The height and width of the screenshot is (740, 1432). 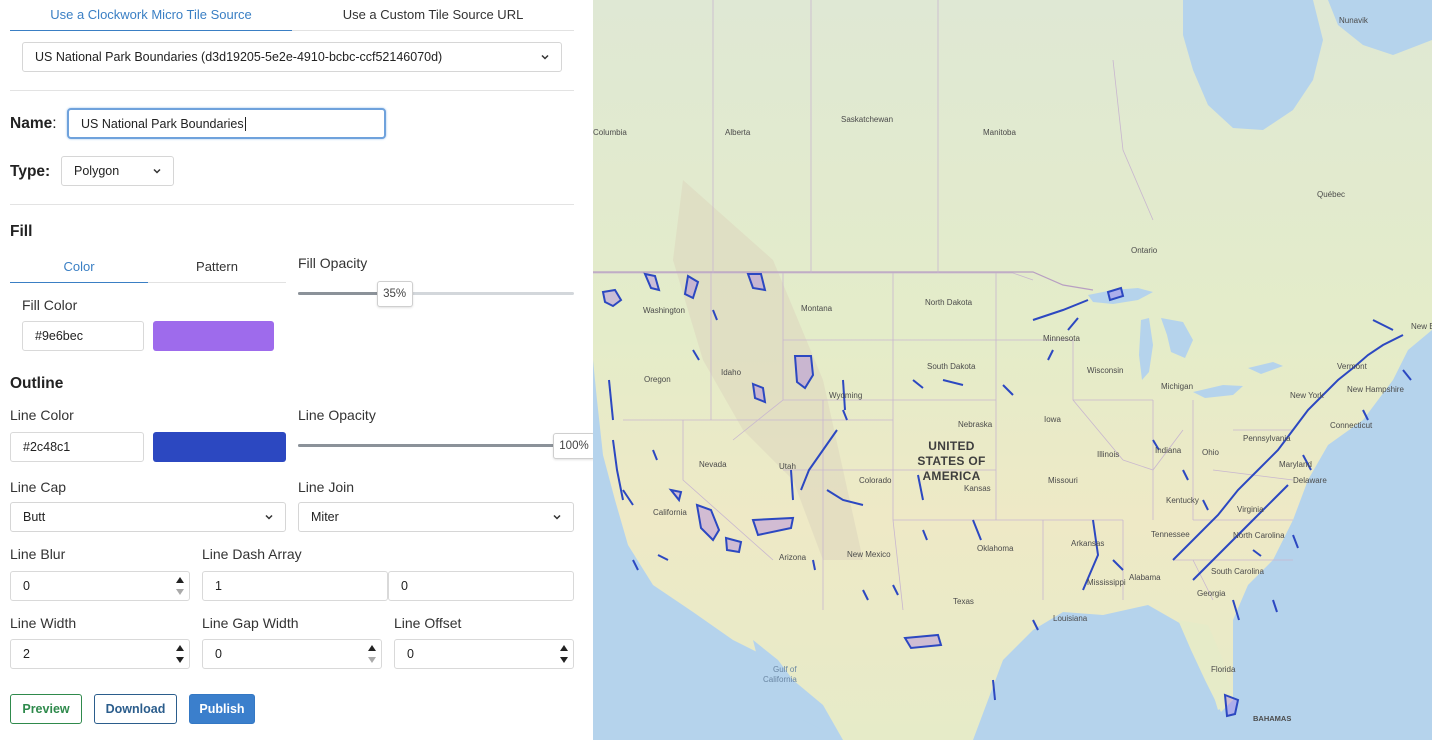 I want to click on line-gap-width-input: 0, so click(x=292, y=654).